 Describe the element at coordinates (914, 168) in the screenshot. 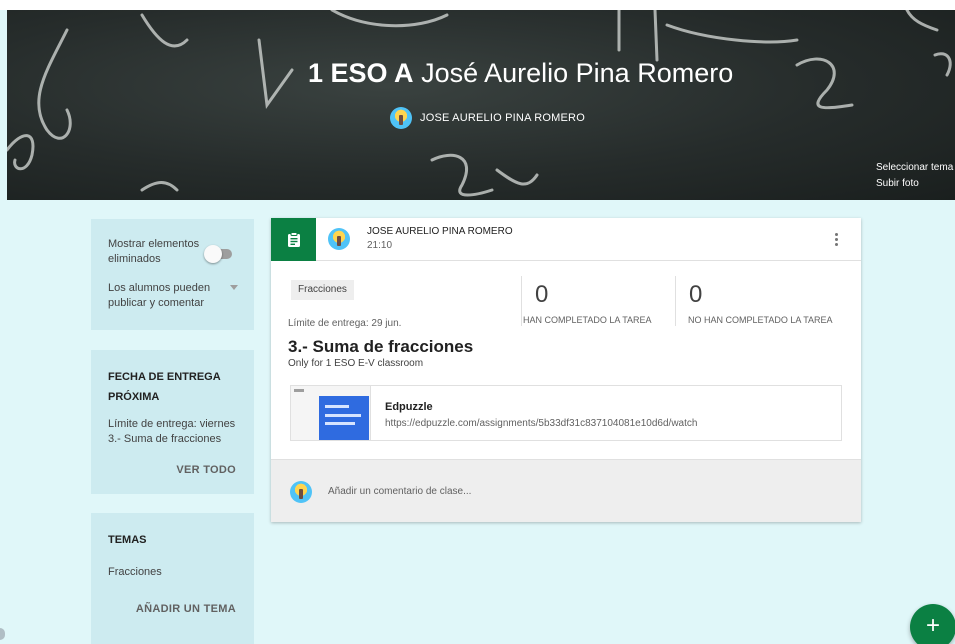

I see `select-theme-link: Seleccionar tema` at that location.